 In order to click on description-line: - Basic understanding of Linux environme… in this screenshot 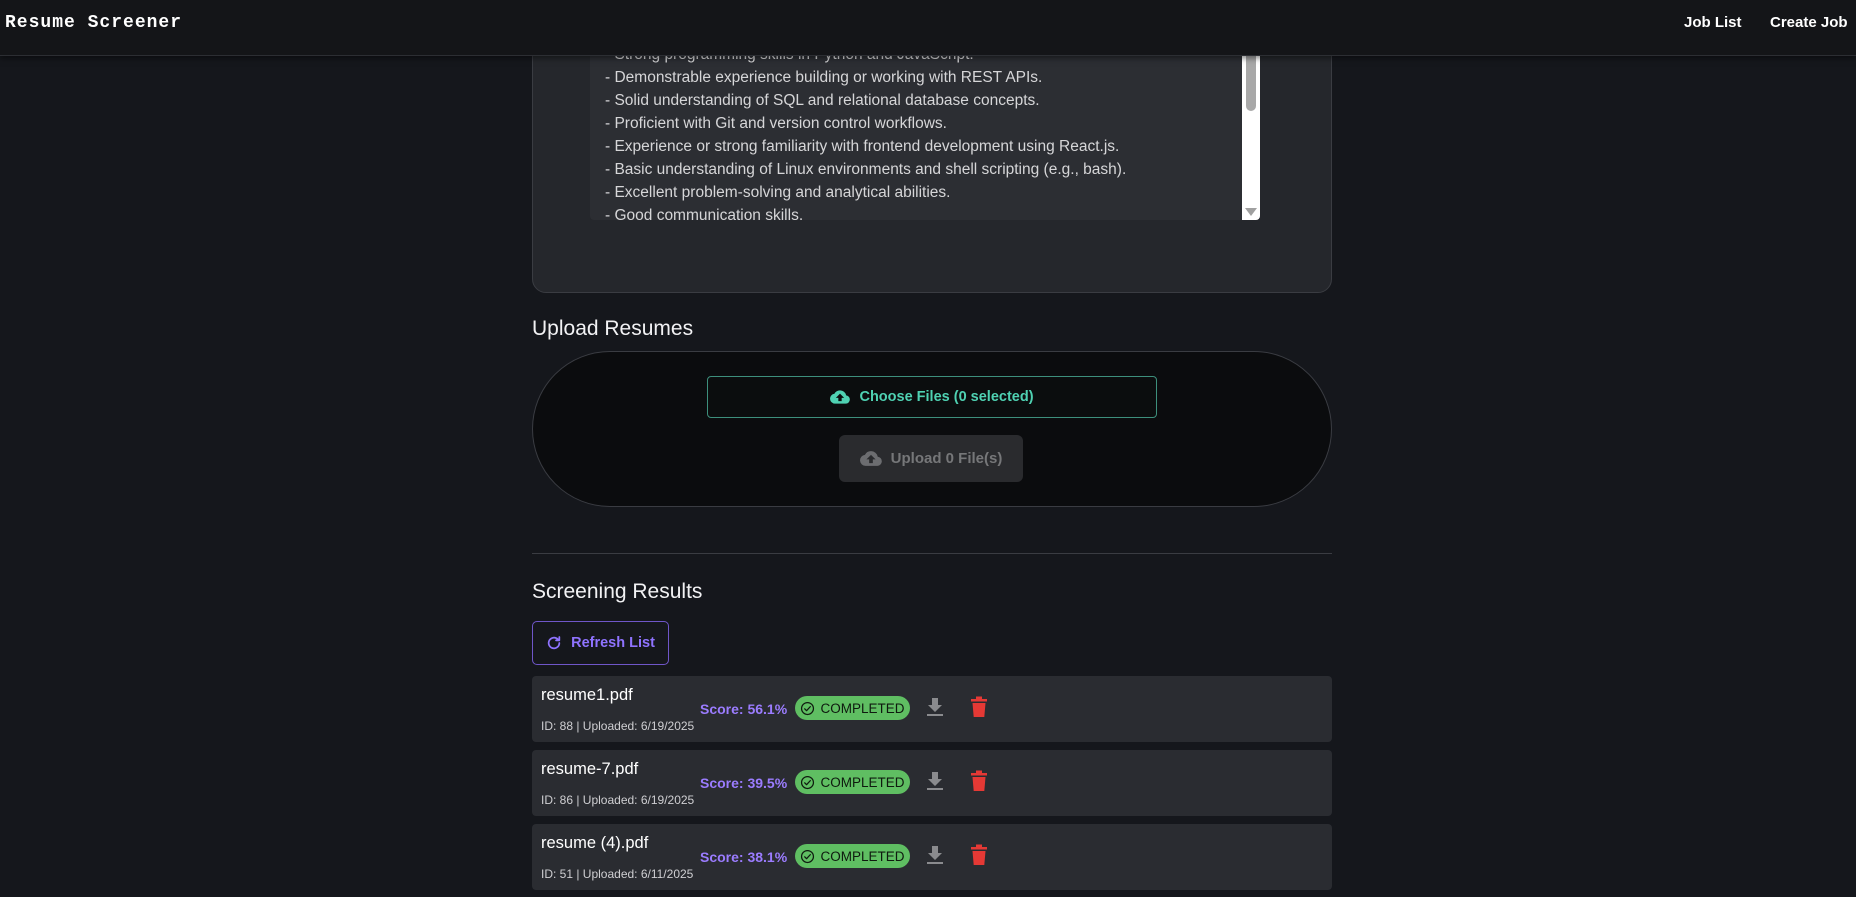, I will do `click(866, 169)`.